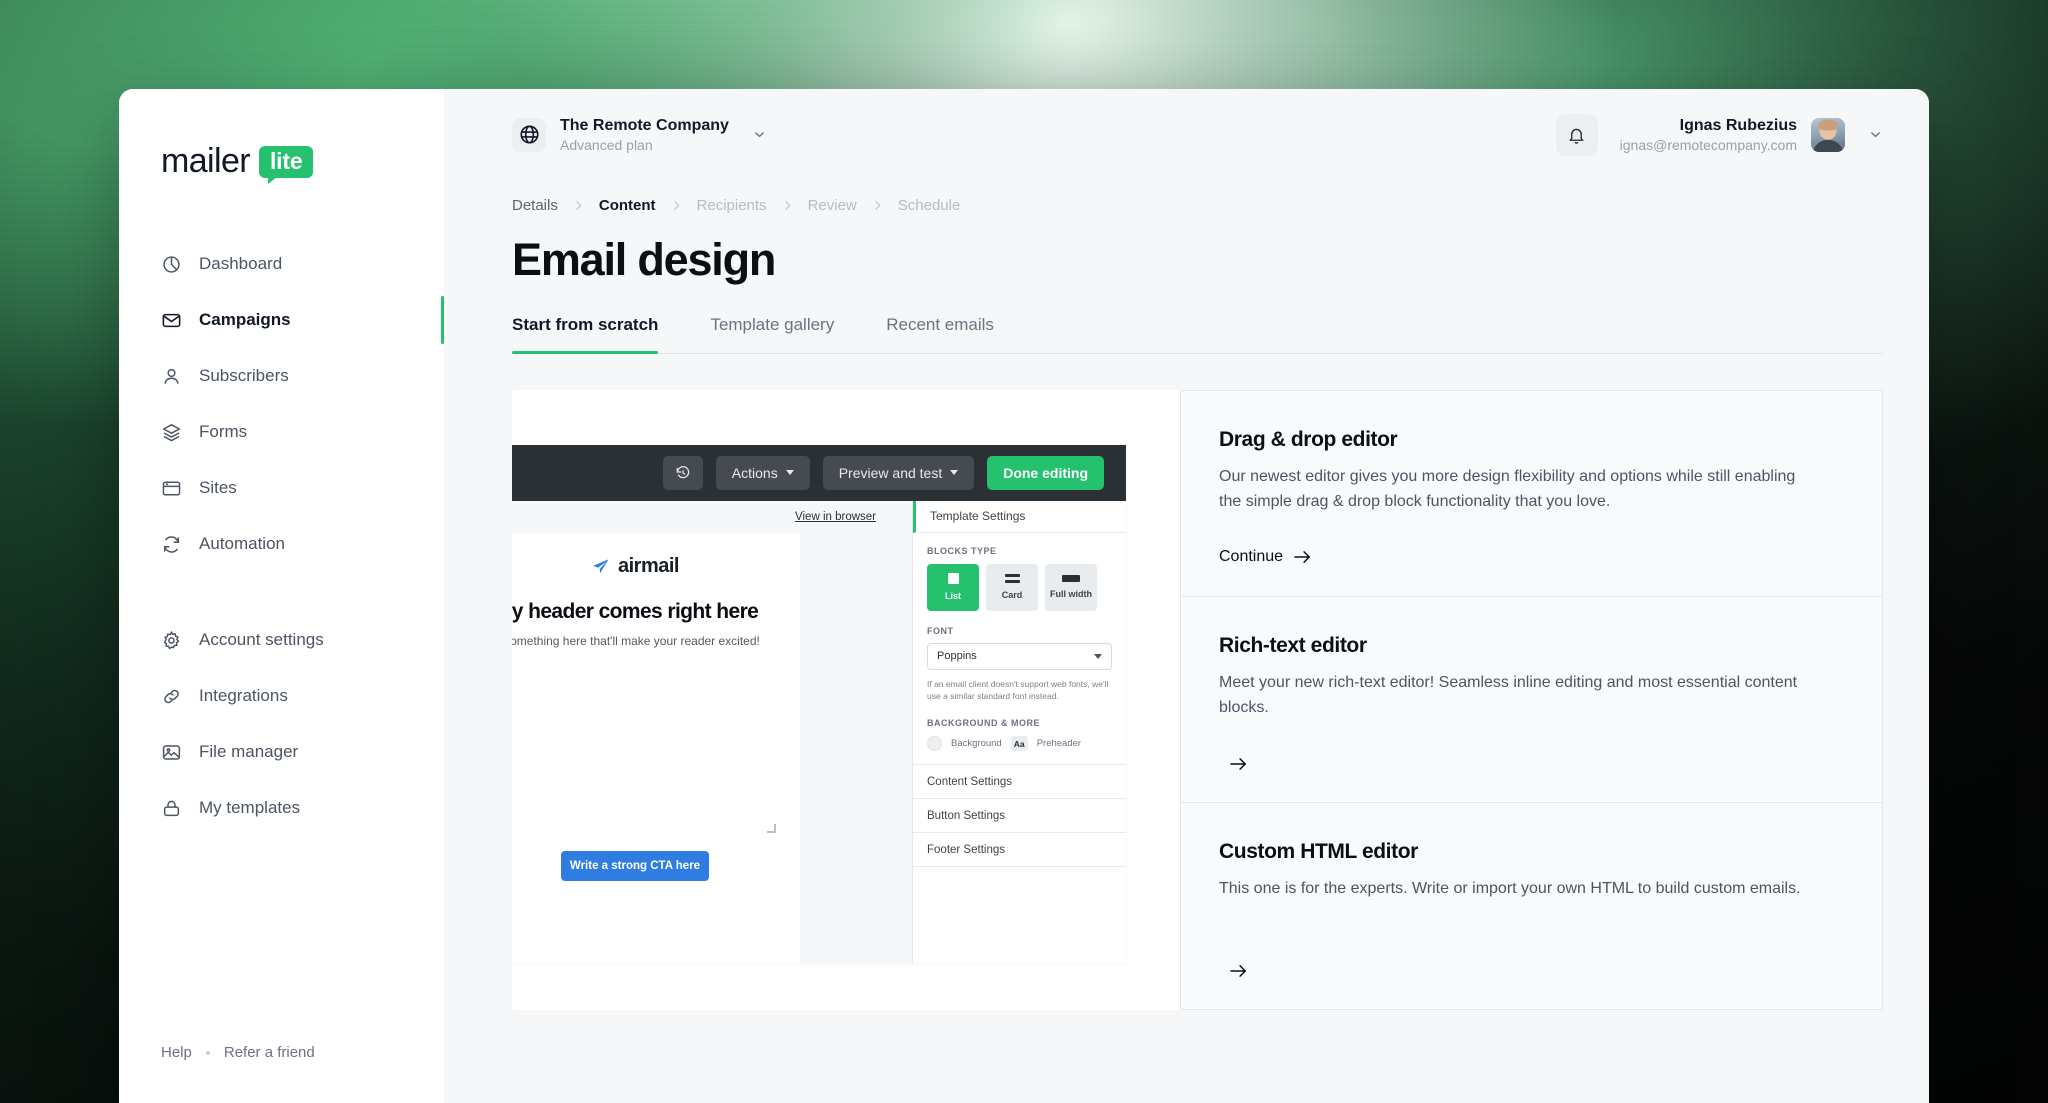 The image size is (2048, 1103). Describe the element at coordinates (281, 1073) in the screenshot. I see `sidebar-footer: Help Refer a friend` at that location.